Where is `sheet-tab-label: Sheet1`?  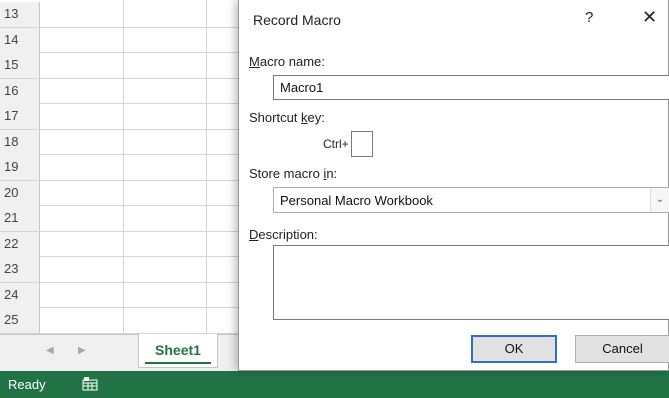 sheet-tab-label: Sheet1 is located at coordinates (178, 350).